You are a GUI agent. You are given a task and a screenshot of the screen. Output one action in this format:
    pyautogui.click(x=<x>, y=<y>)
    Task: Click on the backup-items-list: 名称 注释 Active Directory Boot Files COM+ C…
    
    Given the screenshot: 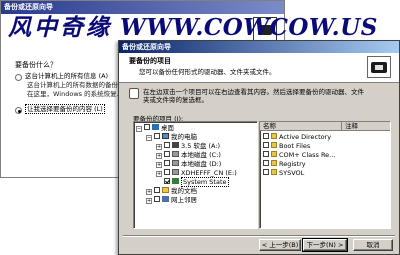 What is the action you would take?
    pyautogui.click(x=325, y=175)
    